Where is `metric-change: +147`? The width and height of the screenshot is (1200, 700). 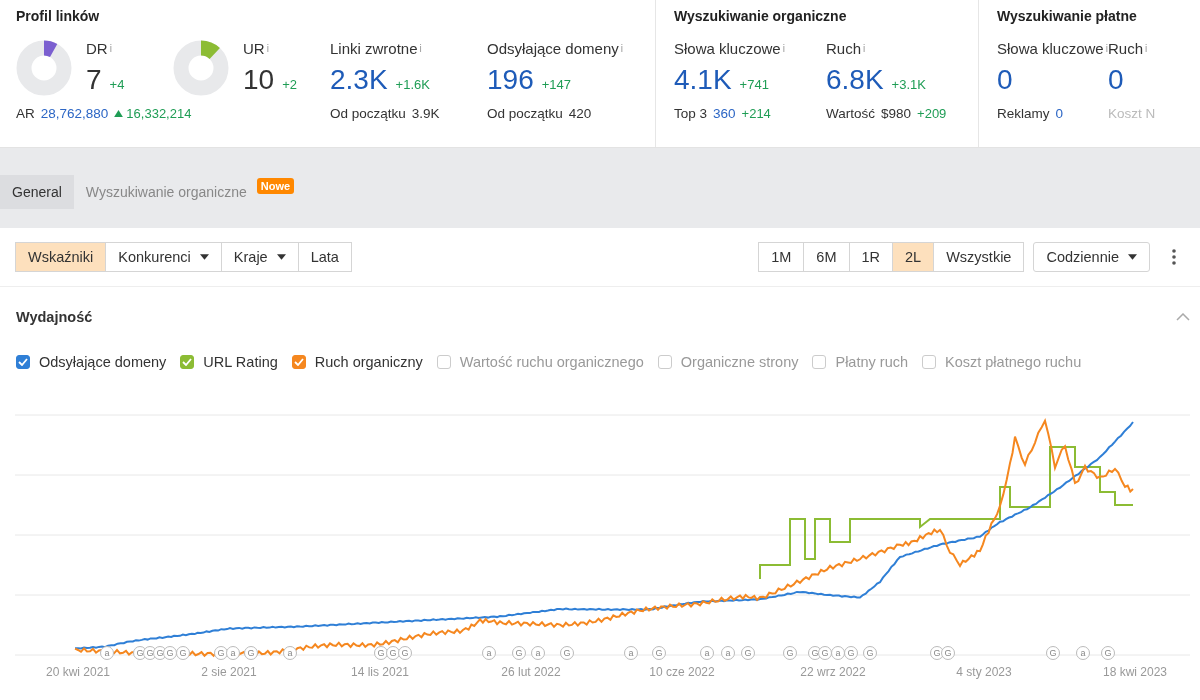 metric-change: +147 is located at coordinates (556, 84).